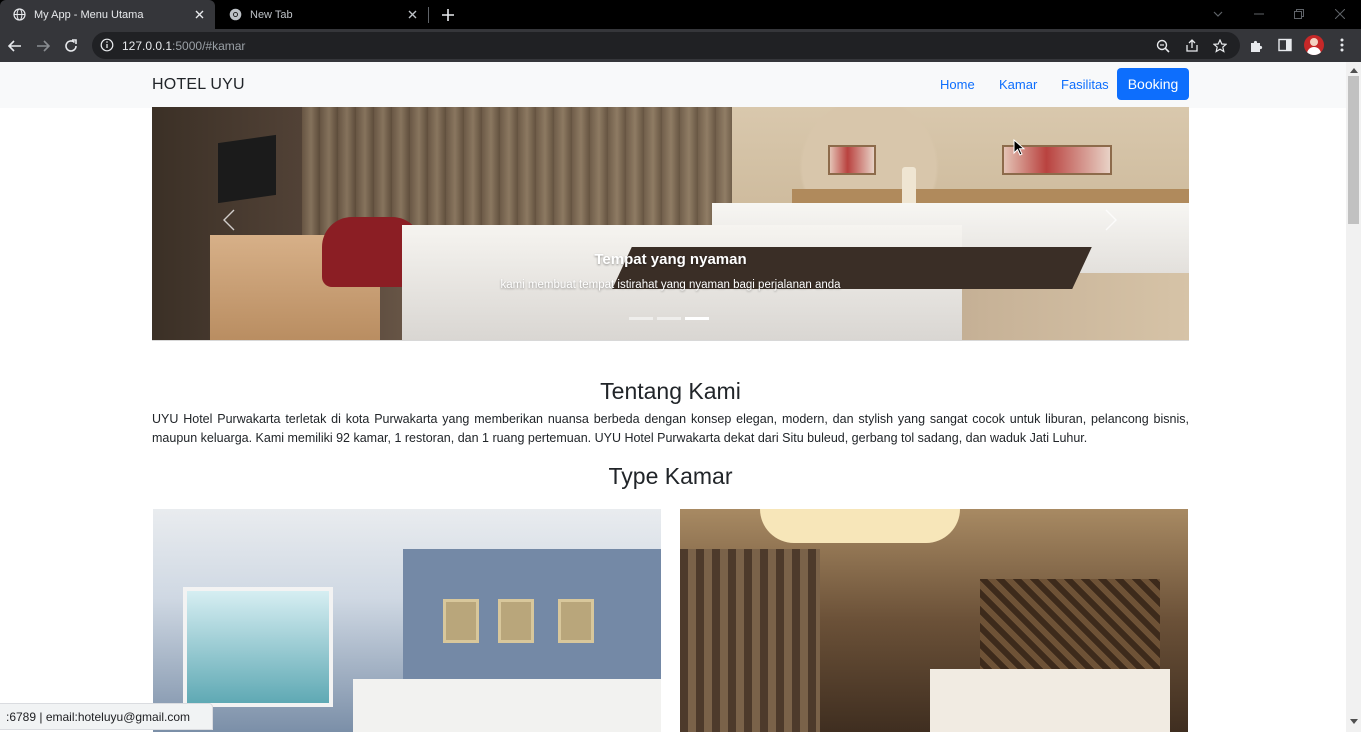 The height and width of the screenshot is (732, 1361). Describe the element at coordinates (1219, 45) in the screenshot. I see `bookmark-star-icon` at that location.